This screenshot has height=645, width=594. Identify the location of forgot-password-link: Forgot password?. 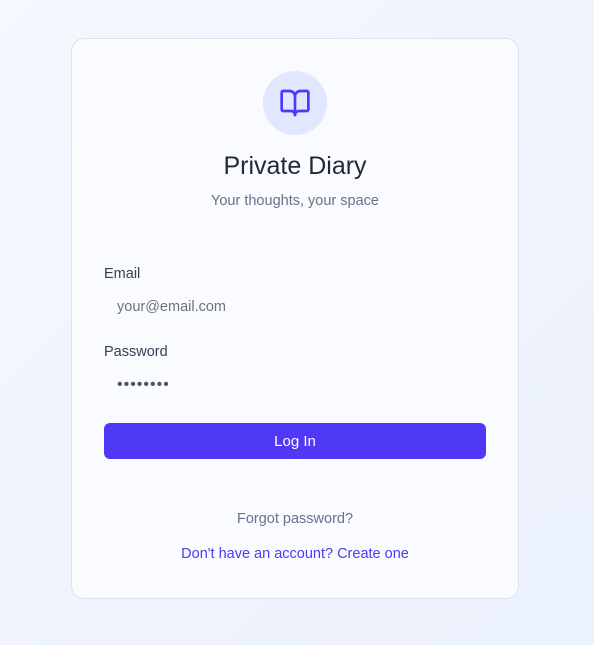
(295, 519).